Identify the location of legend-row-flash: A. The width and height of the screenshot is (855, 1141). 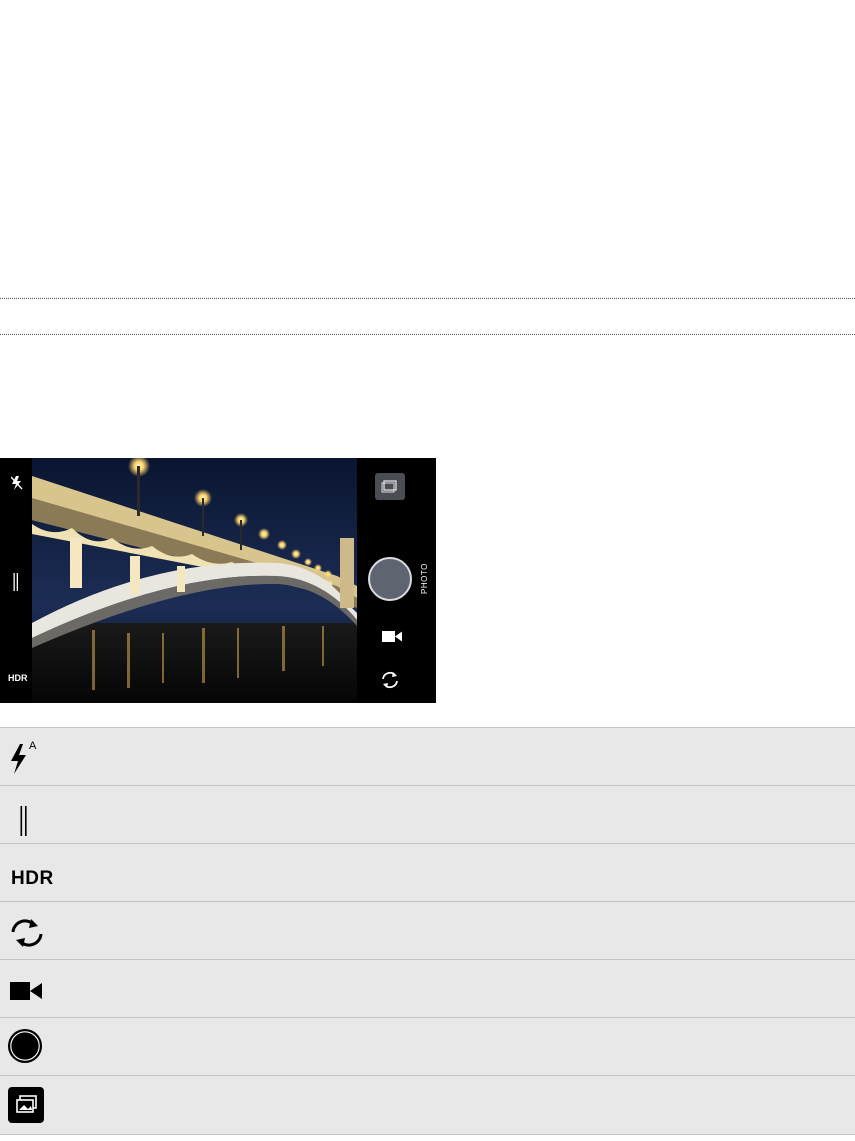
(427, 756).